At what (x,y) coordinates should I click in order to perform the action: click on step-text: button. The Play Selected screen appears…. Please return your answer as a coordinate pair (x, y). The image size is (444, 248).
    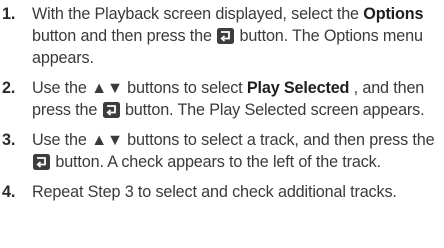
    Looking at the image, I should click on (272, 110).